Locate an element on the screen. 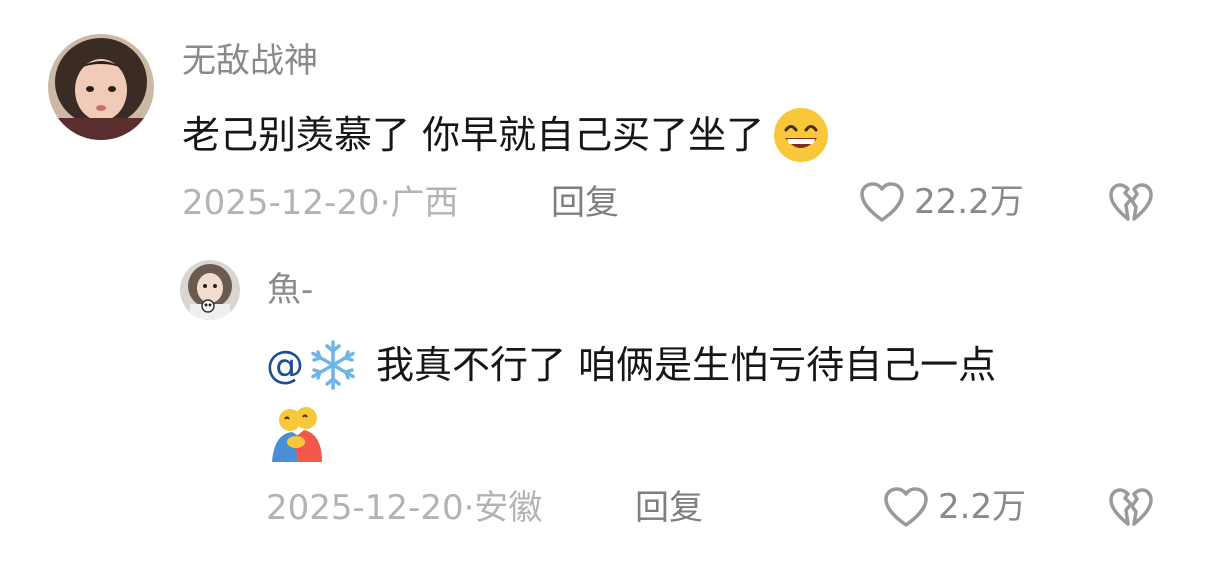 Image resolution: width=1206 pixels, height=561 pixels. comment-text-row: @ 我真不行了 咱俩是生怕亏待自己一点 is located at coordinates (631, 365).